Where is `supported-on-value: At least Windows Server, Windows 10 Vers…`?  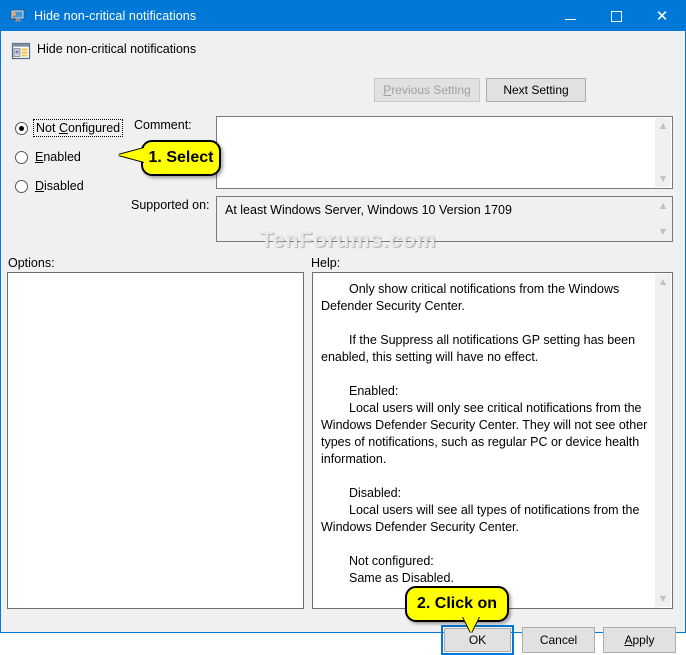 supported-on-value: At least Windows Server, Windows 10 Vers… is located at coordinates (368, 210).